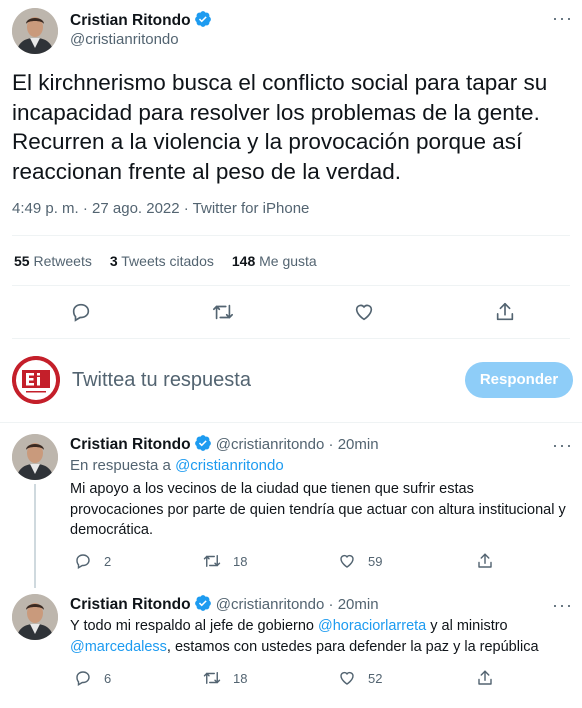 The width and height of the screenshot is (582, 708). Describe the element at coordinates (360, 678) in the screenshot. I see `like-action: 52` at that location.